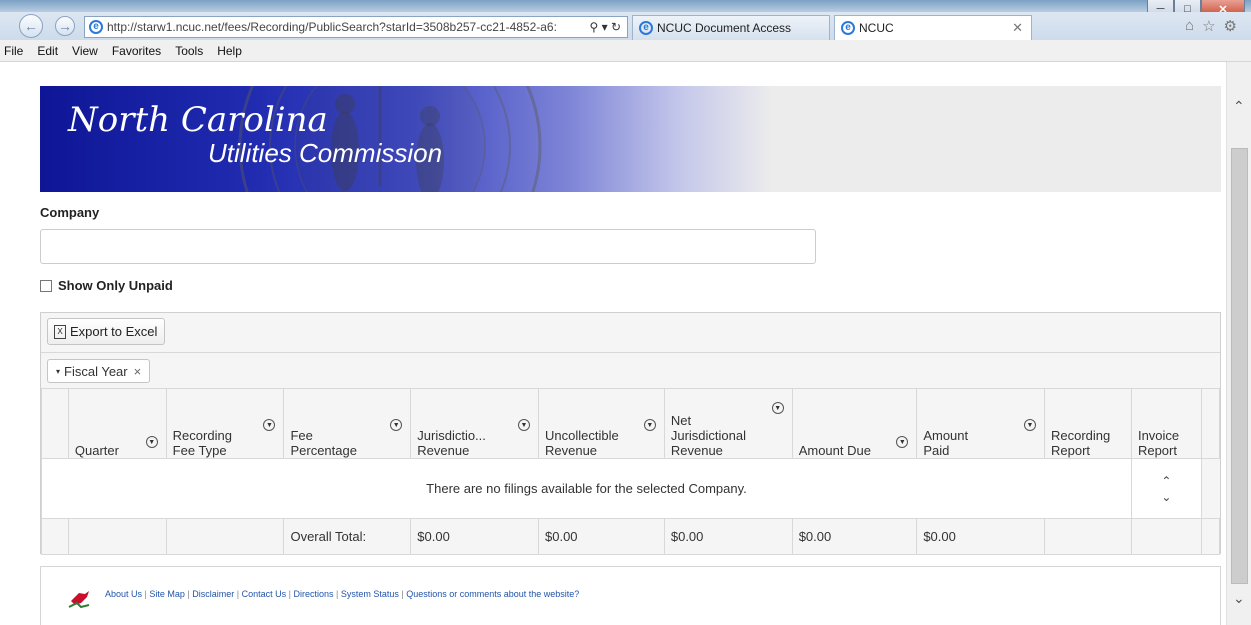 Image resolution: width=1251 pixels, height=625 pixels. What do you see at coordinates (1189, 26) in the screenshot?
I see `home-icon: ⌂` at bounding box center [1189, 26].